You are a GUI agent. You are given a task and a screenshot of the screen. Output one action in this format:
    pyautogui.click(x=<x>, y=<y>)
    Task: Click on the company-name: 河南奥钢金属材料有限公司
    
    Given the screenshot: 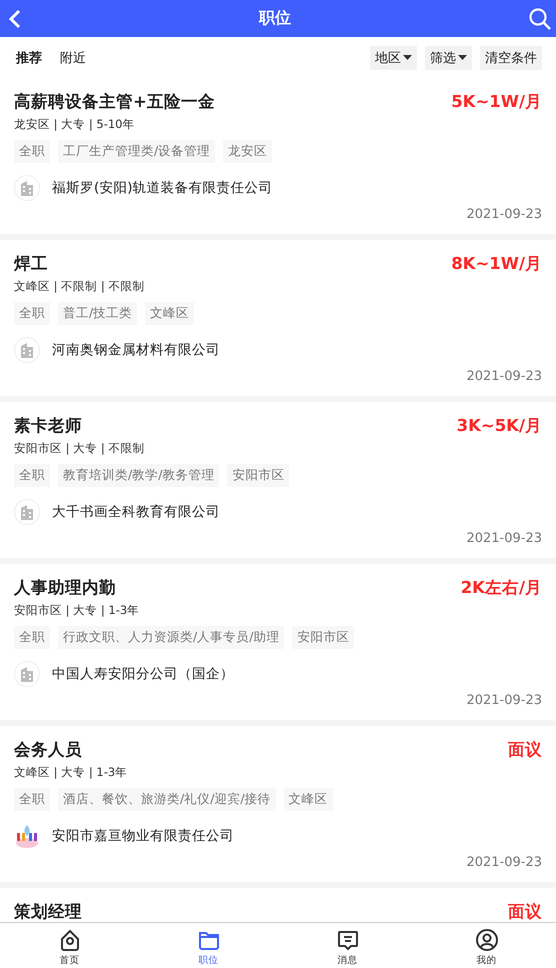 What is the action you would take?
    pyautogui.click(x=136, y=350)
    